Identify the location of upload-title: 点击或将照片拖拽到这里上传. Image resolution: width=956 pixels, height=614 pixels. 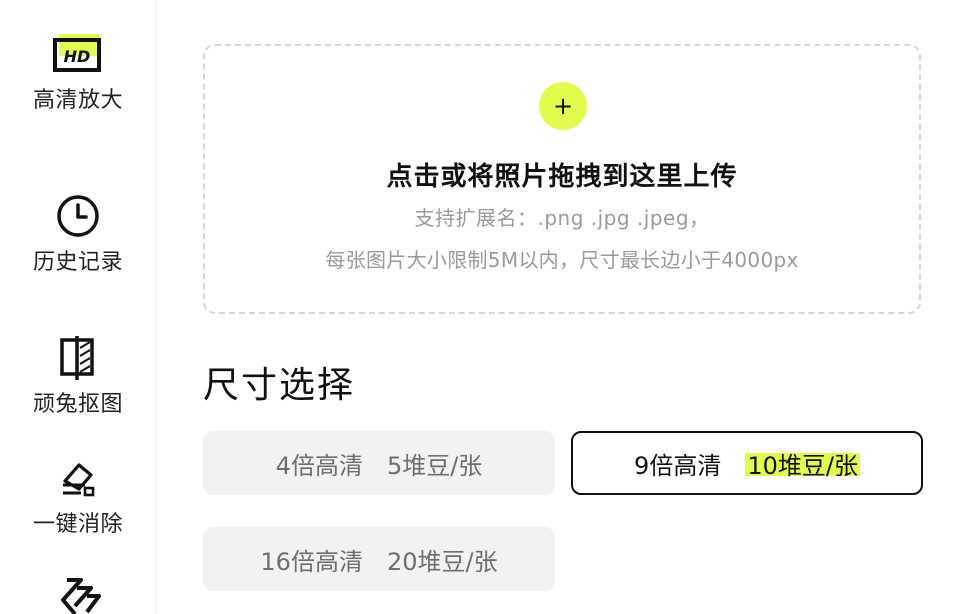
(562, 177).